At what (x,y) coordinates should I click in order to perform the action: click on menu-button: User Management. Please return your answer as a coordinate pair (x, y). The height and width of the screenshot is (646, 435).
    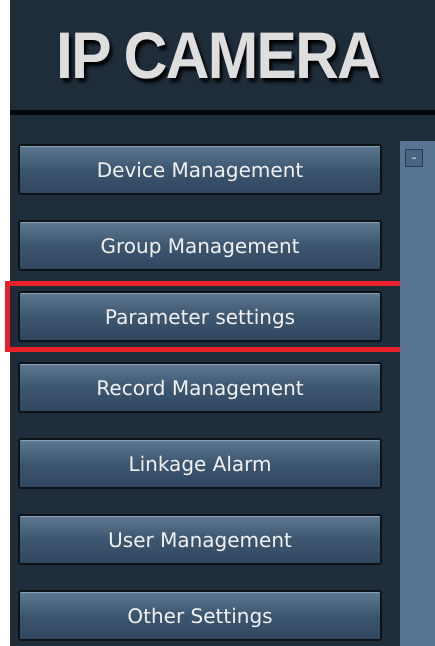
    Looking at the image, I should click on (200, 539).